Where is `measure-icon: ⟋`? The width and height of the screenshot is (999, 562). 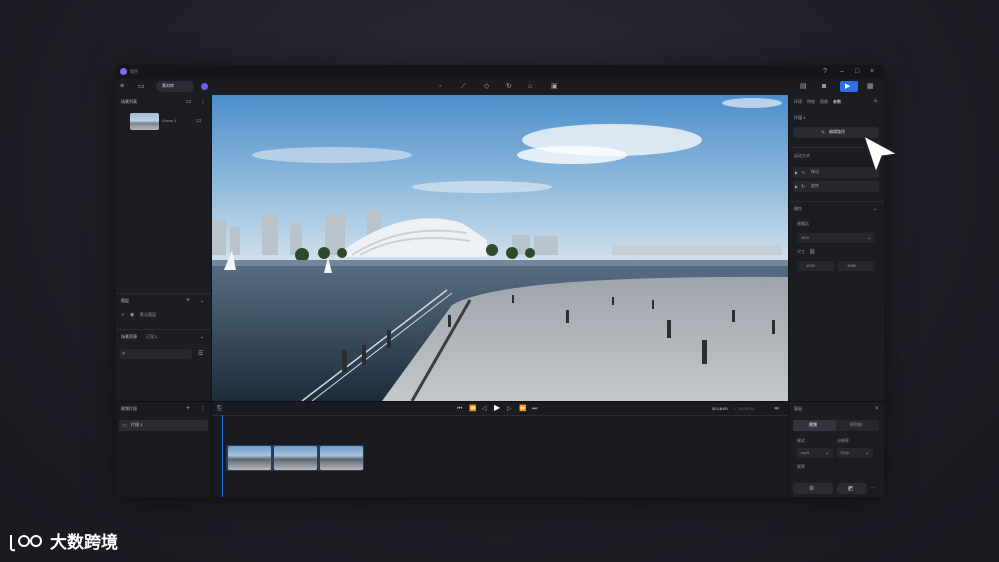
measure-icon: ⟋ is located at coordinates (463, 87).